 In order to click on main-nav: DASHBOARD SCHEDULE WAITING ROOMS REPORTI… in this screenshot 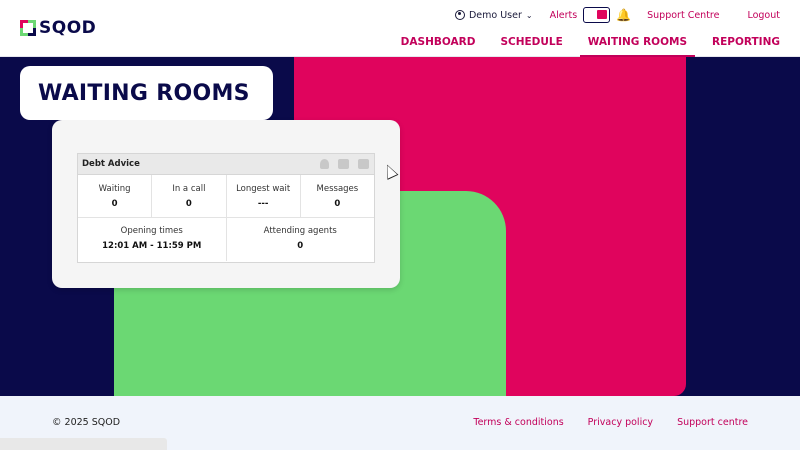, I will do `click(578, 46)`.